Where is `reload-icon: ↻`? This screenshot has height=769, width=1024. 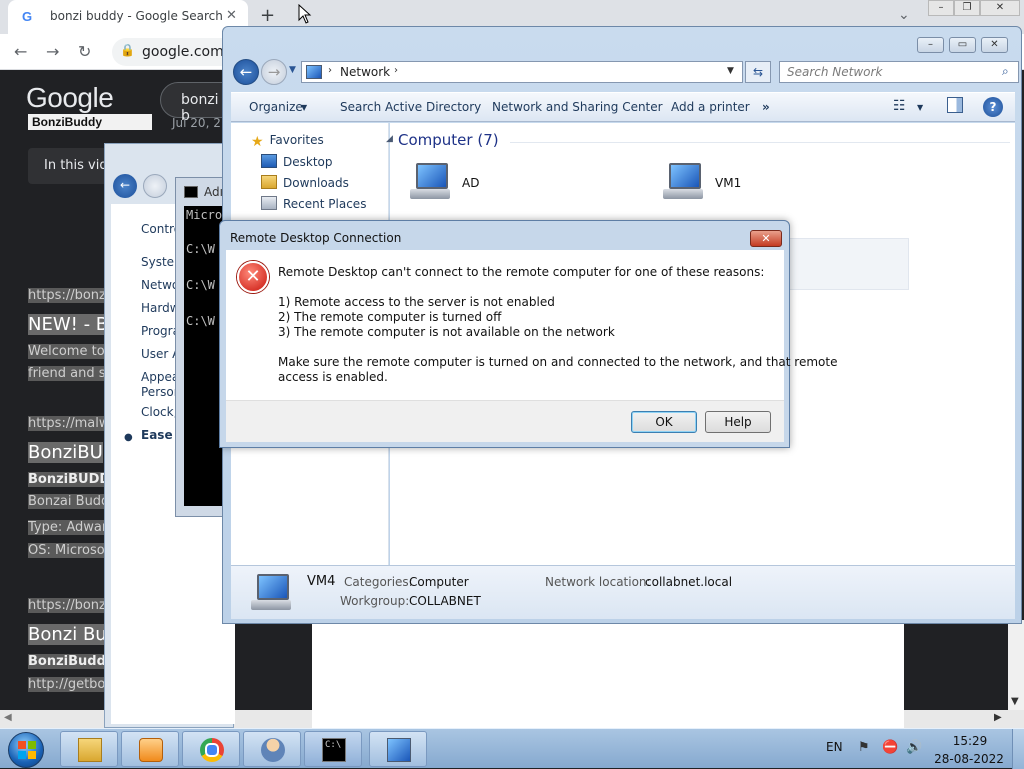 reload-icon: ↻ is located at coordinates (84, 51).